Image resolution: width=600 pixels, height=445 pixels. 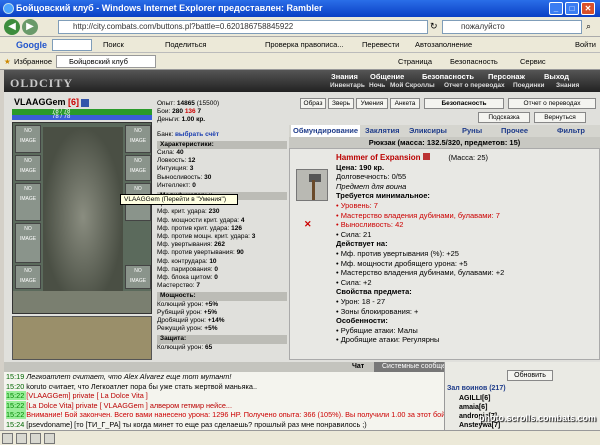 What do you see at coordinates (380, 45) in the screenshot?
I see `translate-button: Перевести` at bounding box center [380, 45].